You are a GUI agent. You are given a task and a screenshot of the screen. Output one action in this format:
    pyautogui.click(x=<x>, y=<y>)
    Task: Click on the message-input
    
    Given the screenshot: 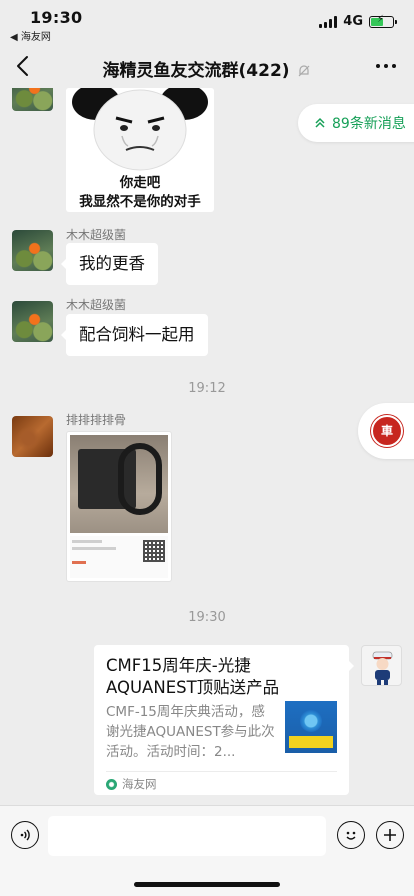 What is the action you would take?
    pyautogui.click(x=187, y=836)
    